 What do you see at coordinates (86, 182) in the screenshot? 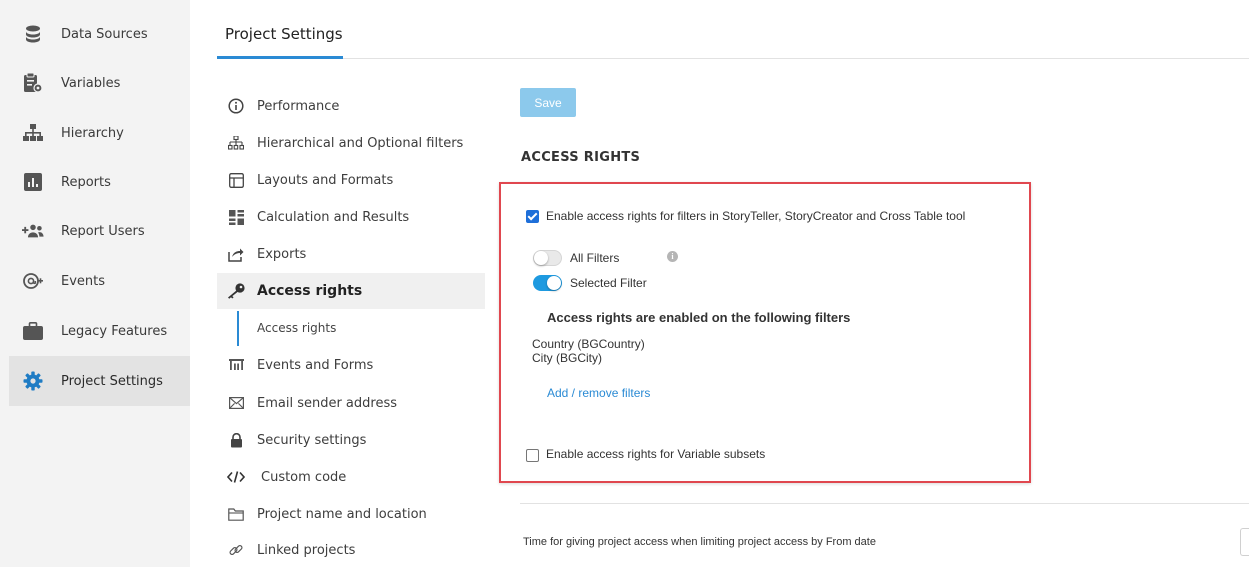
I see `sidebar-item-label: Reports` at bounding box center [86, 182].